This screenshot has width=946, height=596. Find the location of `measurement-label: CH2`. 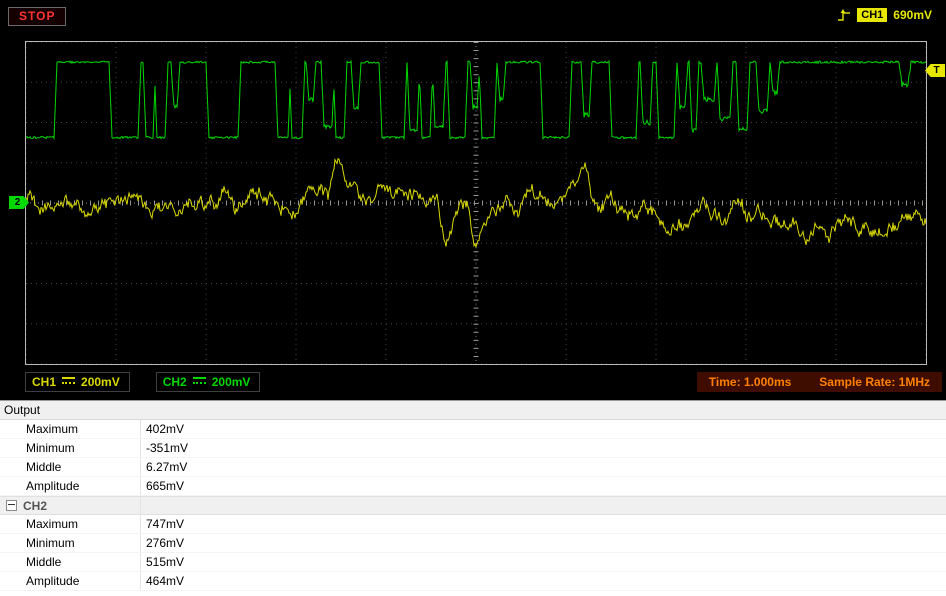

measurement-label: CH2 is located at coordinates (70, 505).